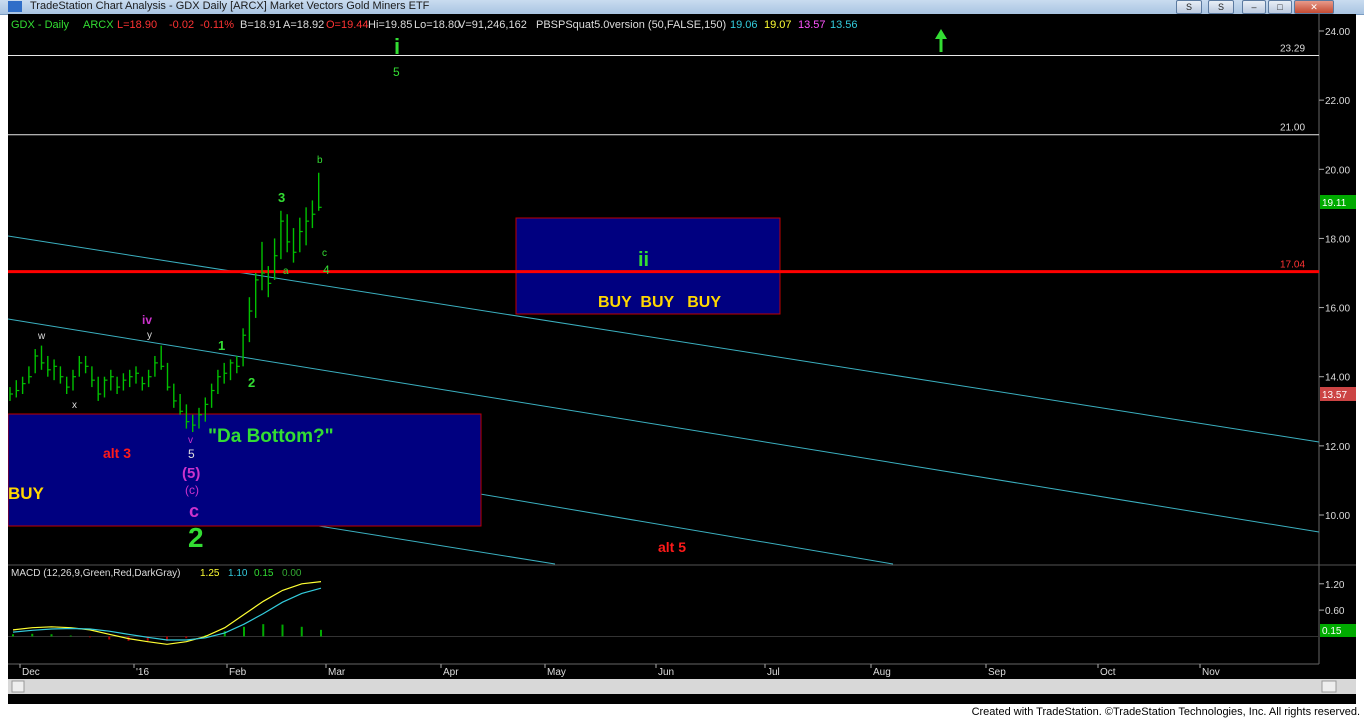  Describe the element at coordinates (1292, 265) in the screenshot. I see `level-line-label: 17.04` at that location.